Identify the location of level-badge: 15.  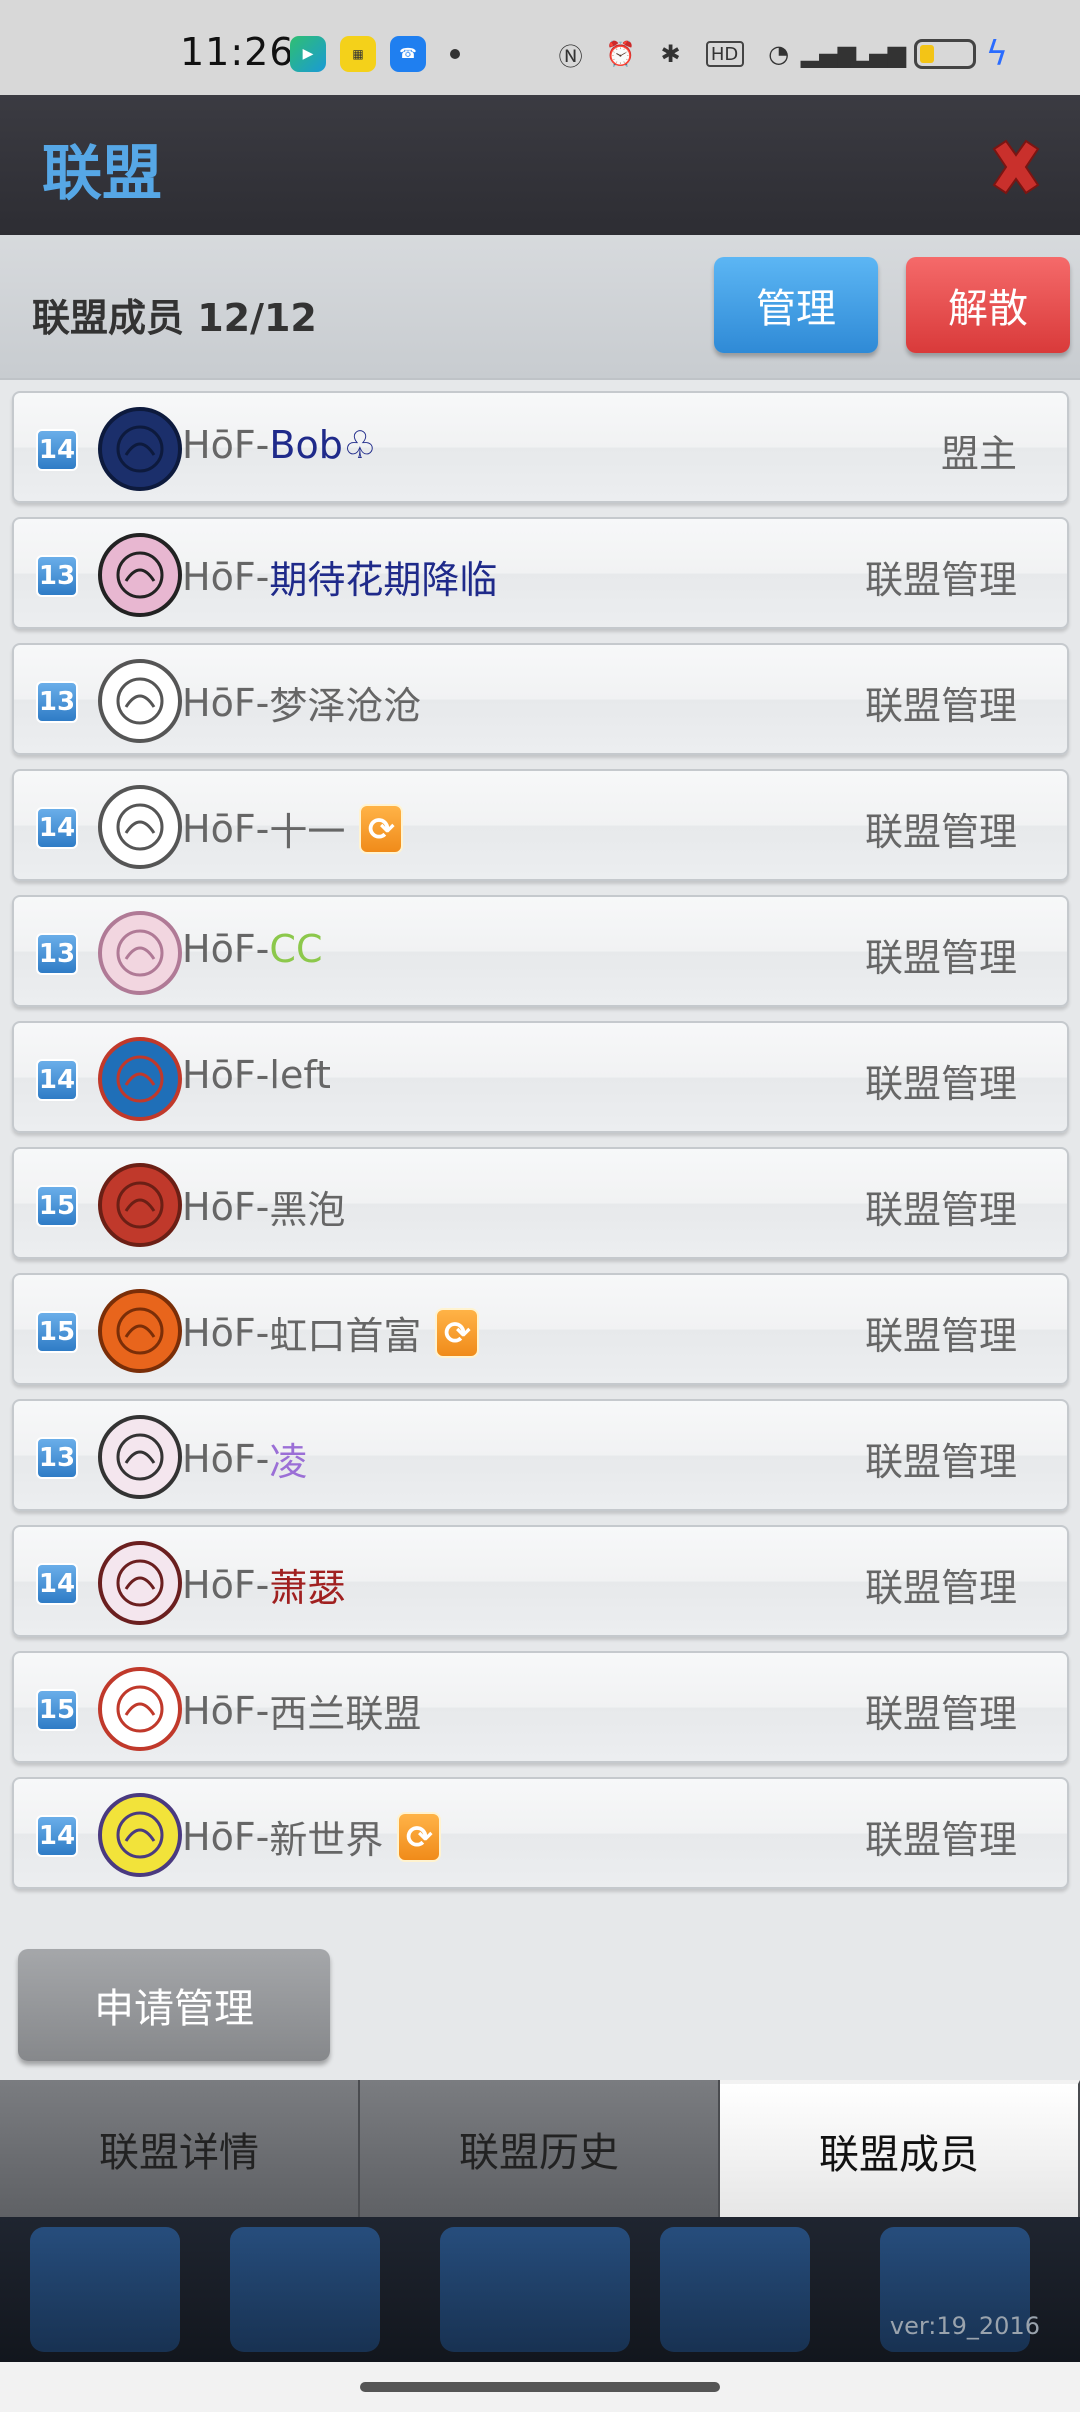
(57, 1206).